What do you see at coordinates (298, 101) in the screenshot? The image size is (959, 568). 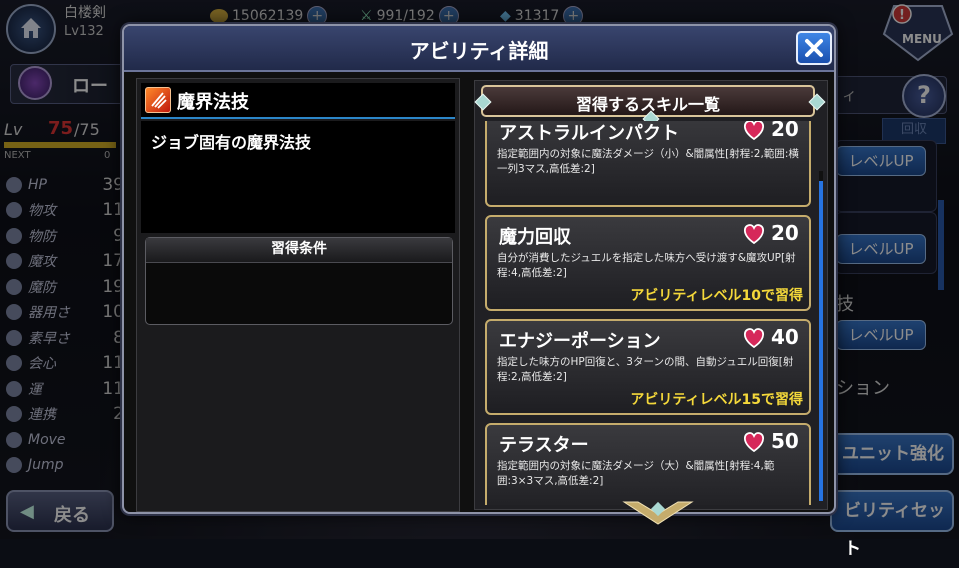 I see `ability-header: 魔界法技` at bounding box center [298, 101].